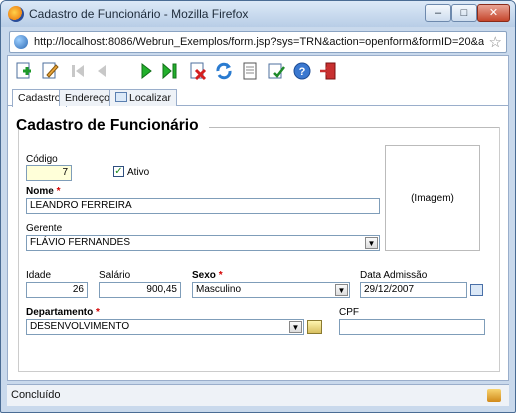 This screenshot has height=413, width=516. I want to click on page-globe-icon, so click(21, 42).